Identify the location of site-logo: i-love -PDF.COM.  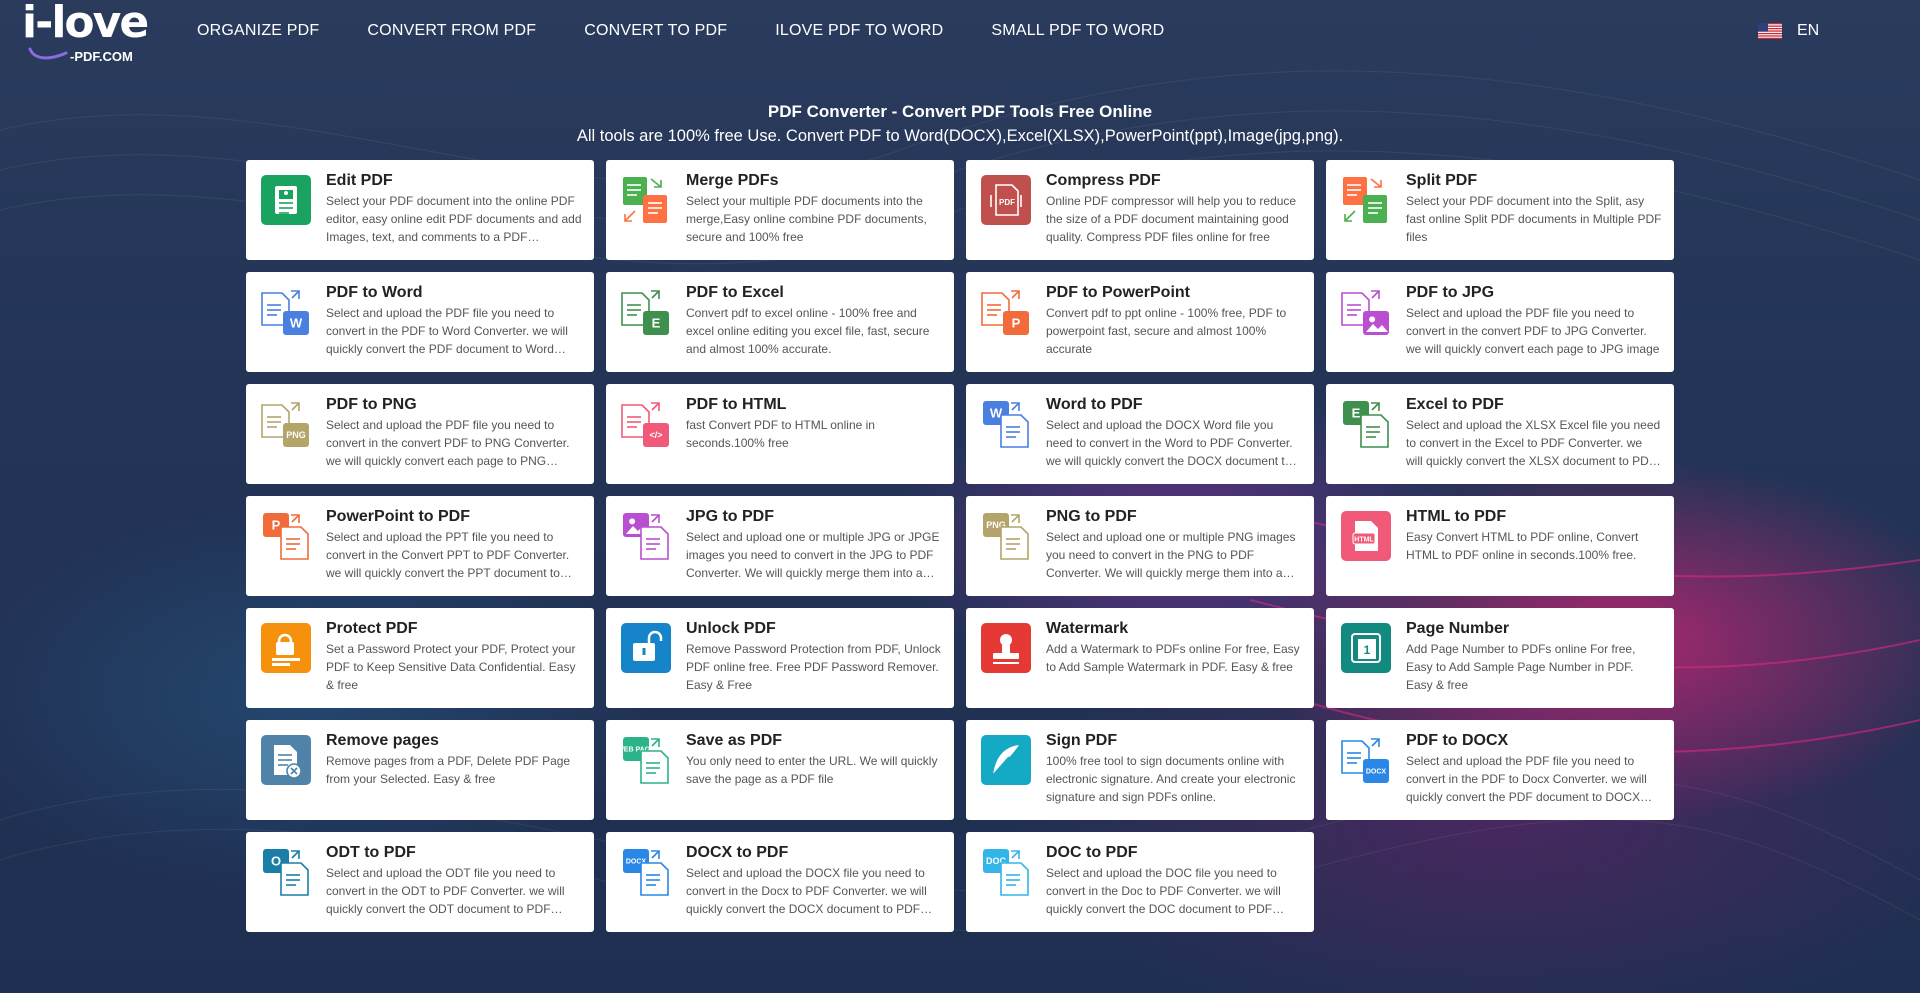
(87, 32).